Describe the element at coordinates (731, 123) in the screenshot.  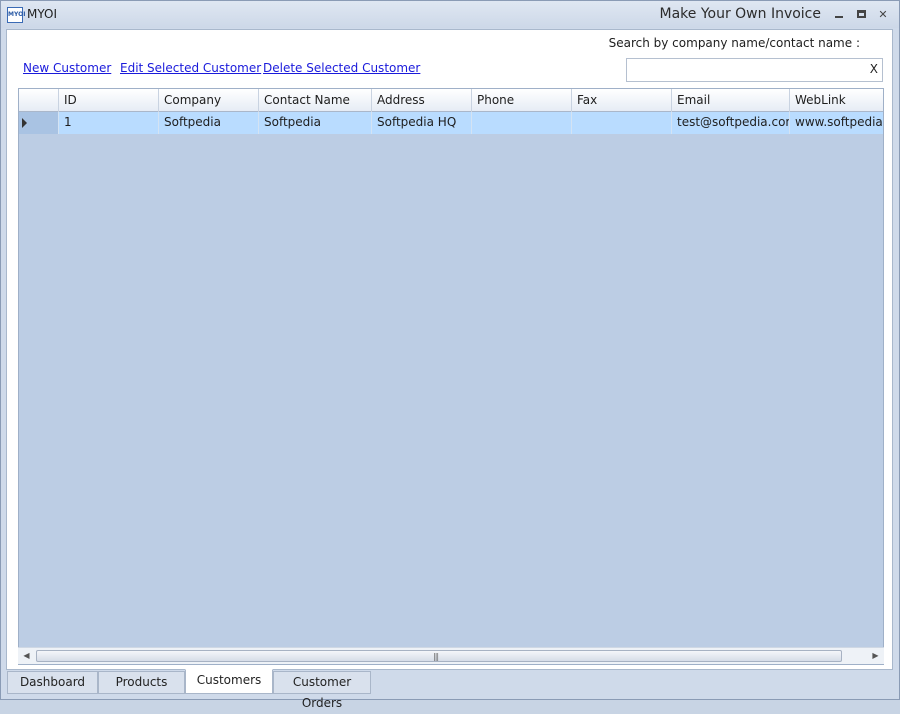
I see `cell-email: test@softpedia.com` at that location.